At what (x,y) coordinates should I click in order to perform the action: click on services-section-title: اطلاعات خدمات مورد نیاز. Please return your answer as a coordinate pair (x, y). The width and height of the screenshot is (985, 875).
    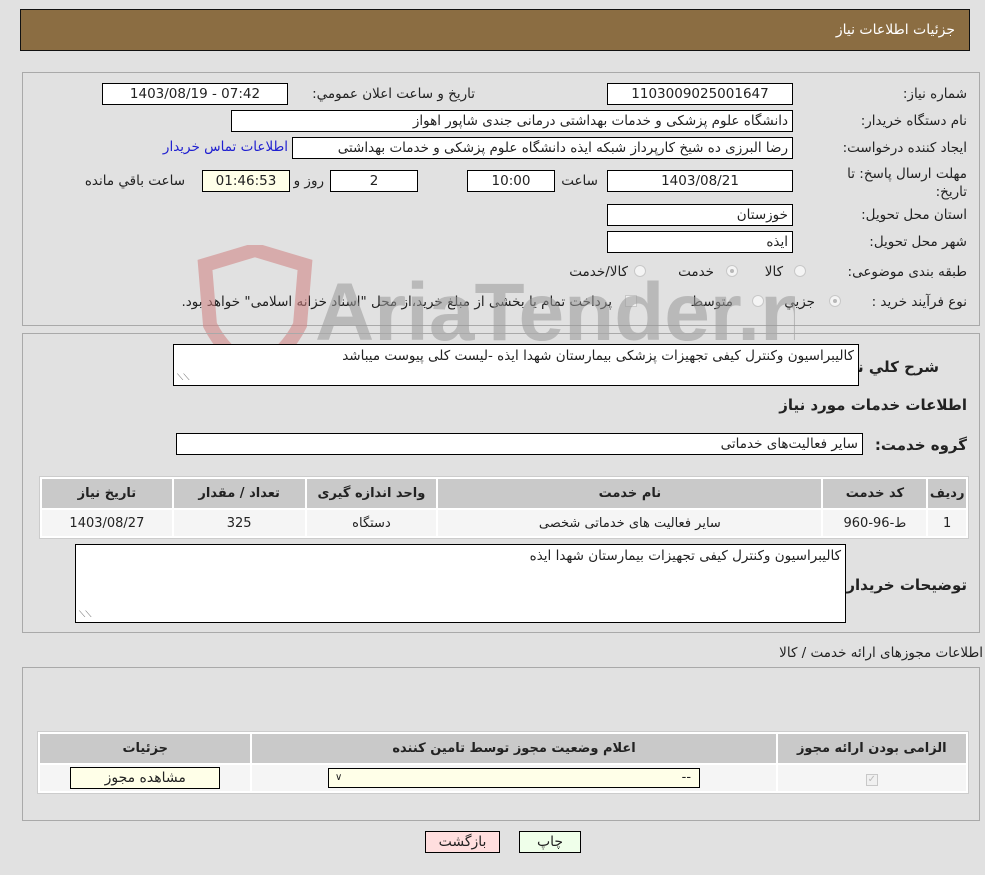
    Looking at the image, I should click on (873, 405).